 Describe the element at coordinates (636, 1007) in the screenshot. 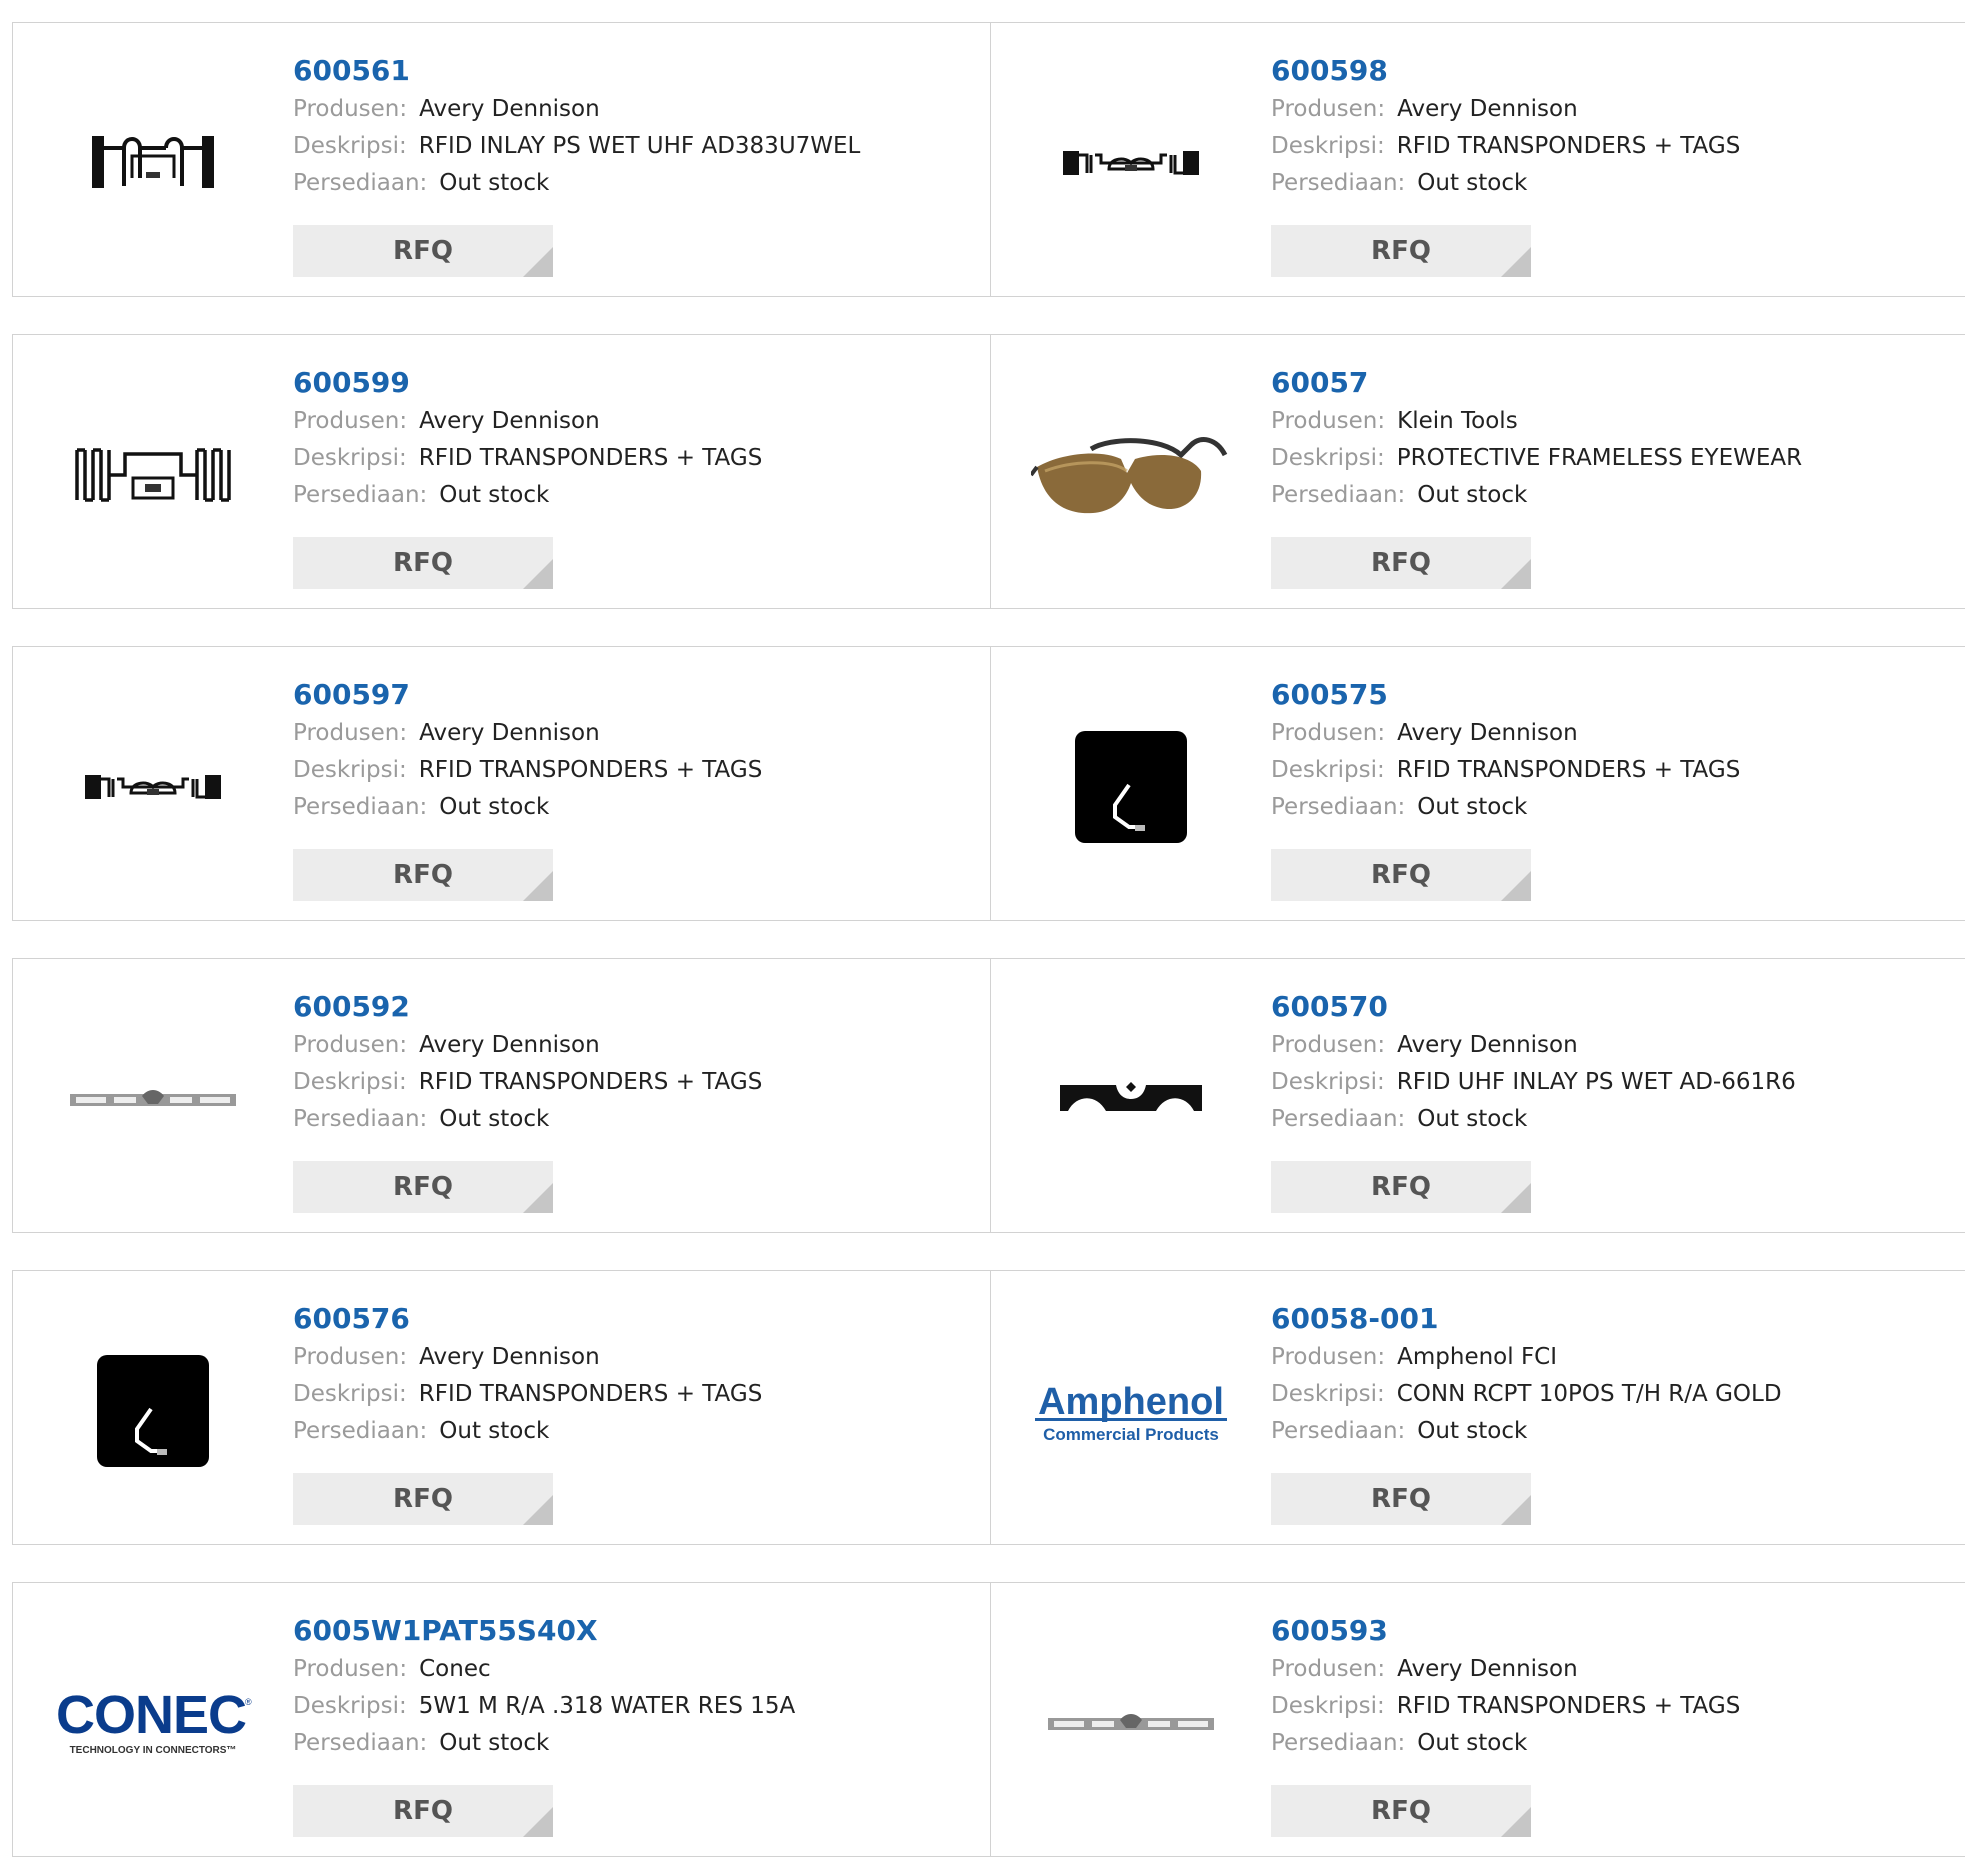

I see `part-number-link: 600592` at that location.